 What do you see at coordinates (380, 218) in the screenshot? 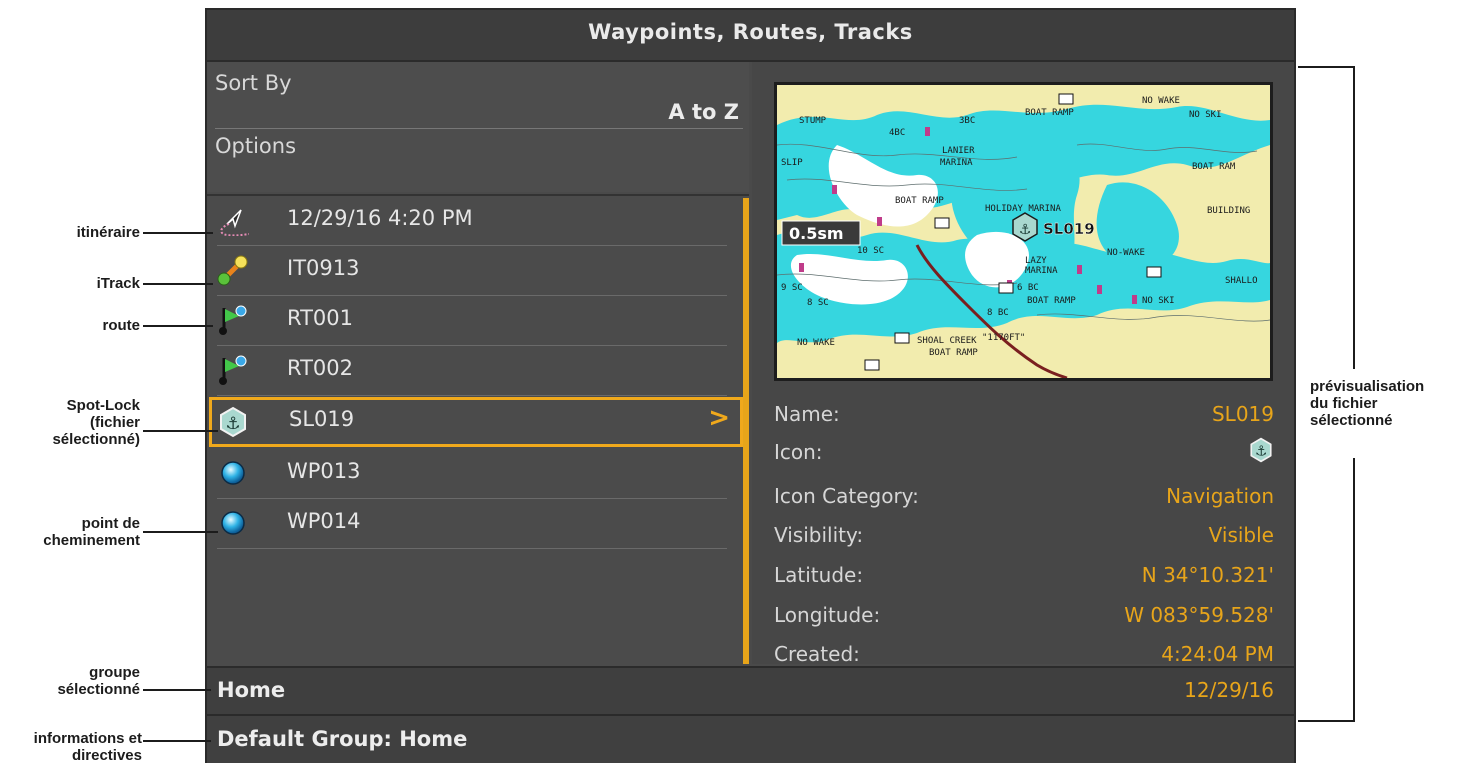
I see `list-item-label: 12/29/16 4:20 PM` at bounding box center [380, 218].